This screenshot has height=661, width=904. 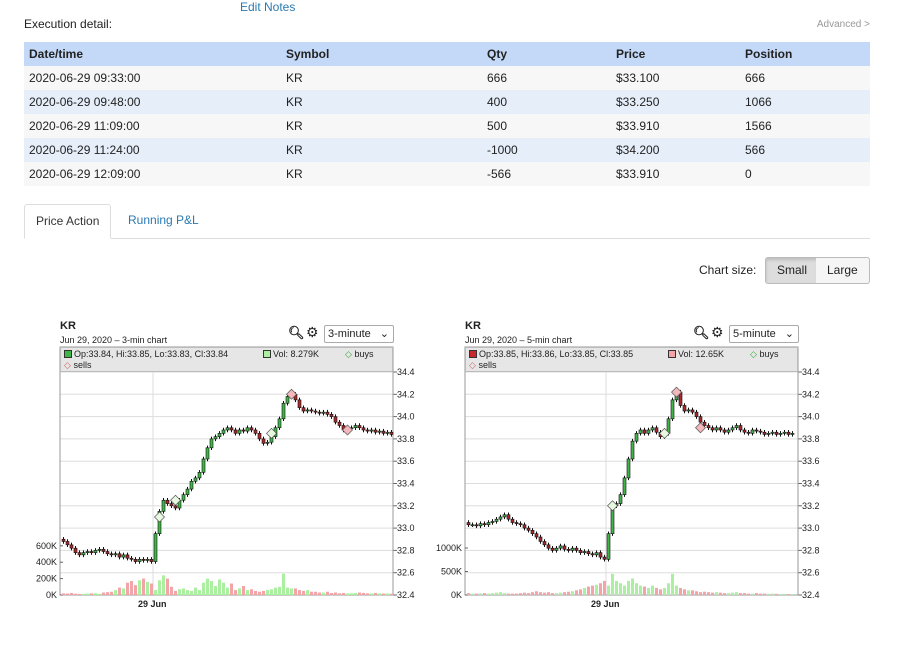 I want to click on column-header: Position, so click(x=805, y=54).